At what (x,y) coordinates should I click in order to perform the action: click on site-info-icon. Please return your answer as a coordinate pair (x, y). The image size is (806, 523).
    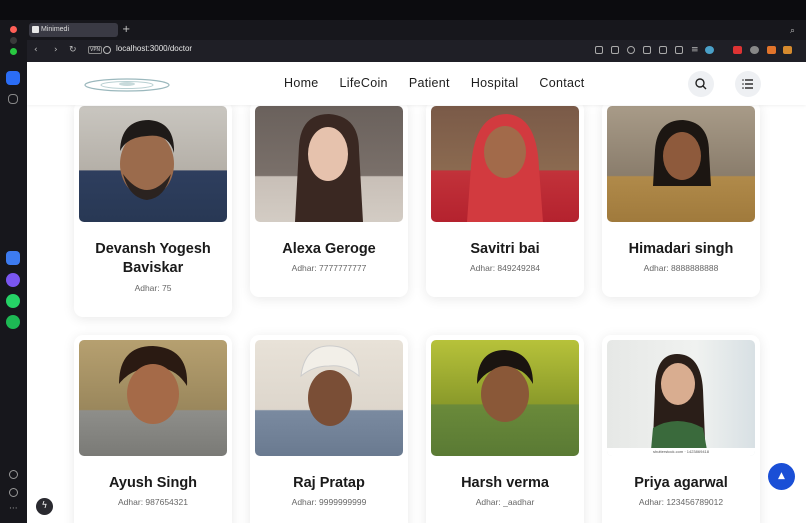
    Looking at the image, I should click on (107, 50).